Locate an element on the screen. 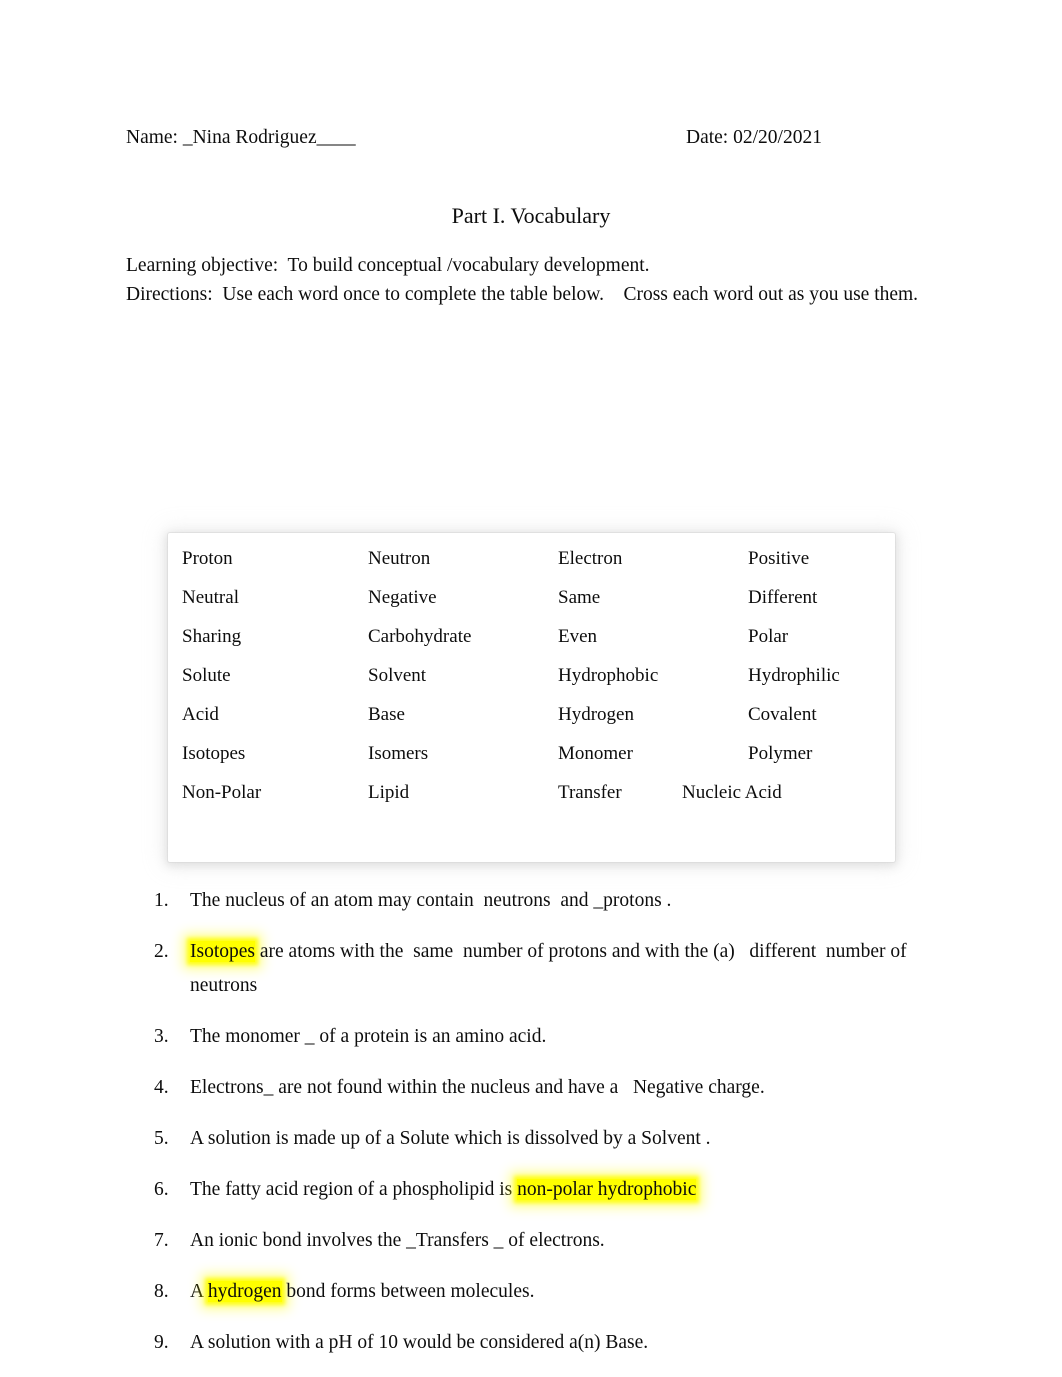 This screenshot has width=1062, height=1377. word-bank-term: Isomers is located at coordinates (398, 753).